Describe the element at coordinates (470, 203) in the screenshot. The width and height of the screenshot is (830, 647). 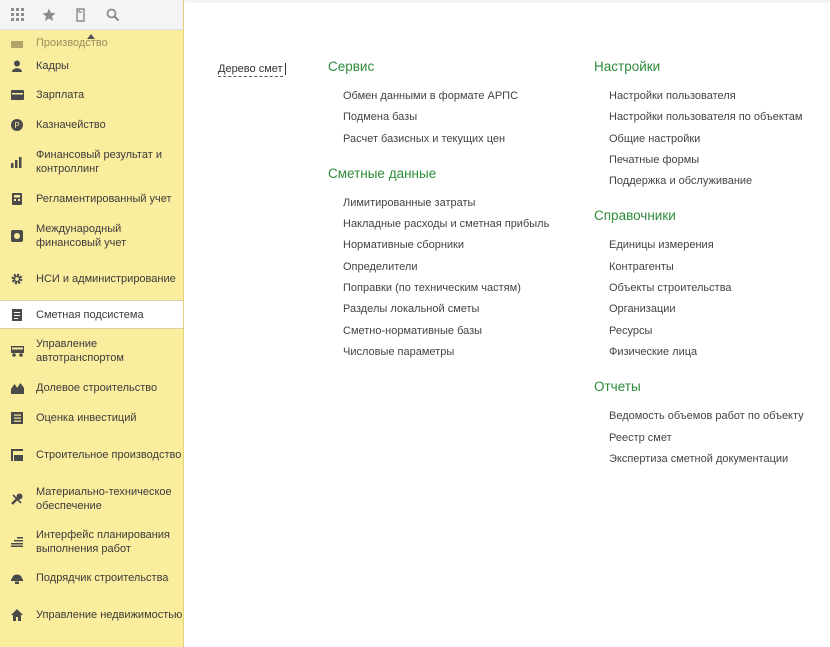
I see `link-item: Лимитированные затраты` at that location.